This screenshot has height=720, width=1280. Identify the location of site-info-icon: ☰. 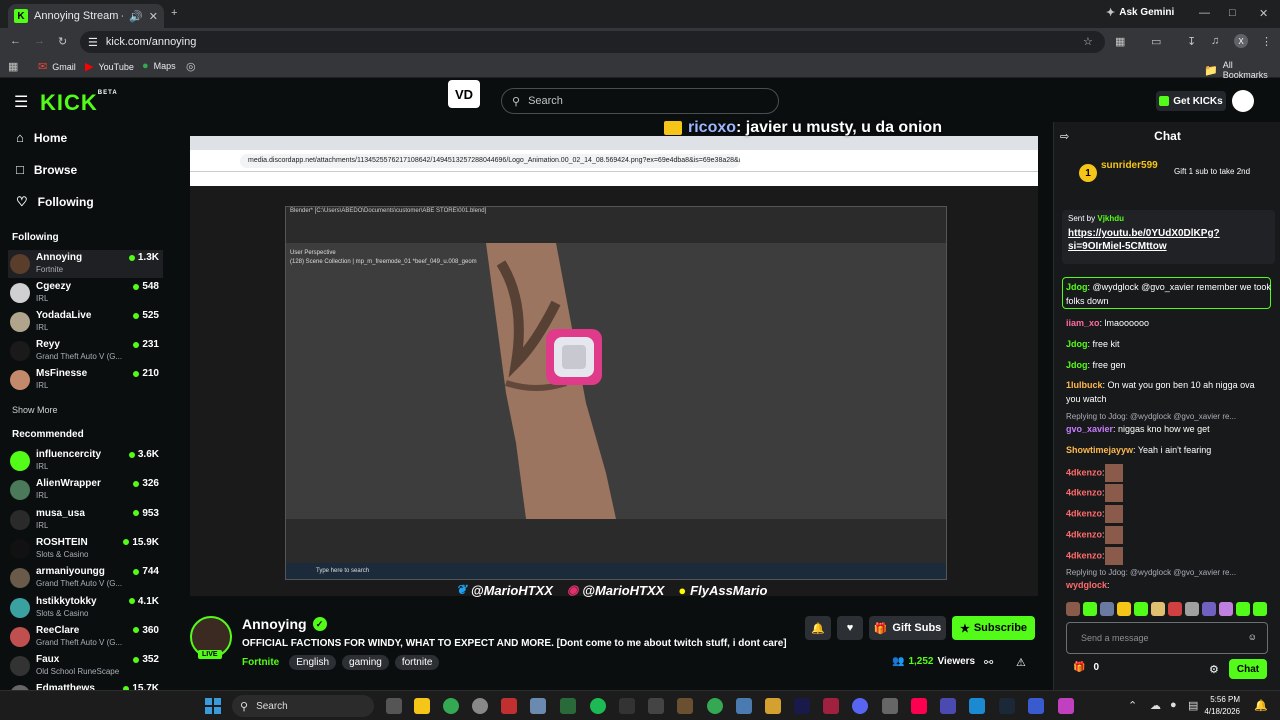
(93, 42).